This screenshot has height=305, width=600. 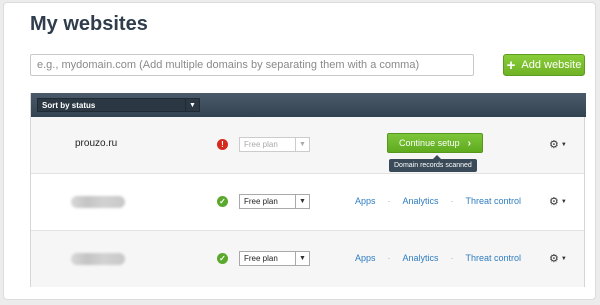 What do you see at coordinates (469, 143) in the screenshot?
I see `chevron-right-icon: ›` at bounding box center [469, 143].